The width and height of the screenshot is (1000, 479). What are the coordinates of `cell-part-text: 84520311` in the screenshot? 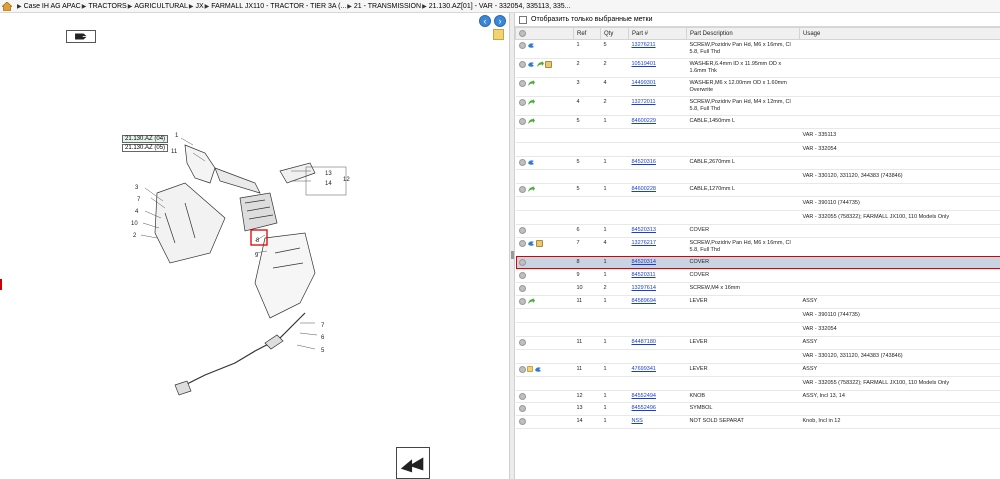 It's located at (644, 275).